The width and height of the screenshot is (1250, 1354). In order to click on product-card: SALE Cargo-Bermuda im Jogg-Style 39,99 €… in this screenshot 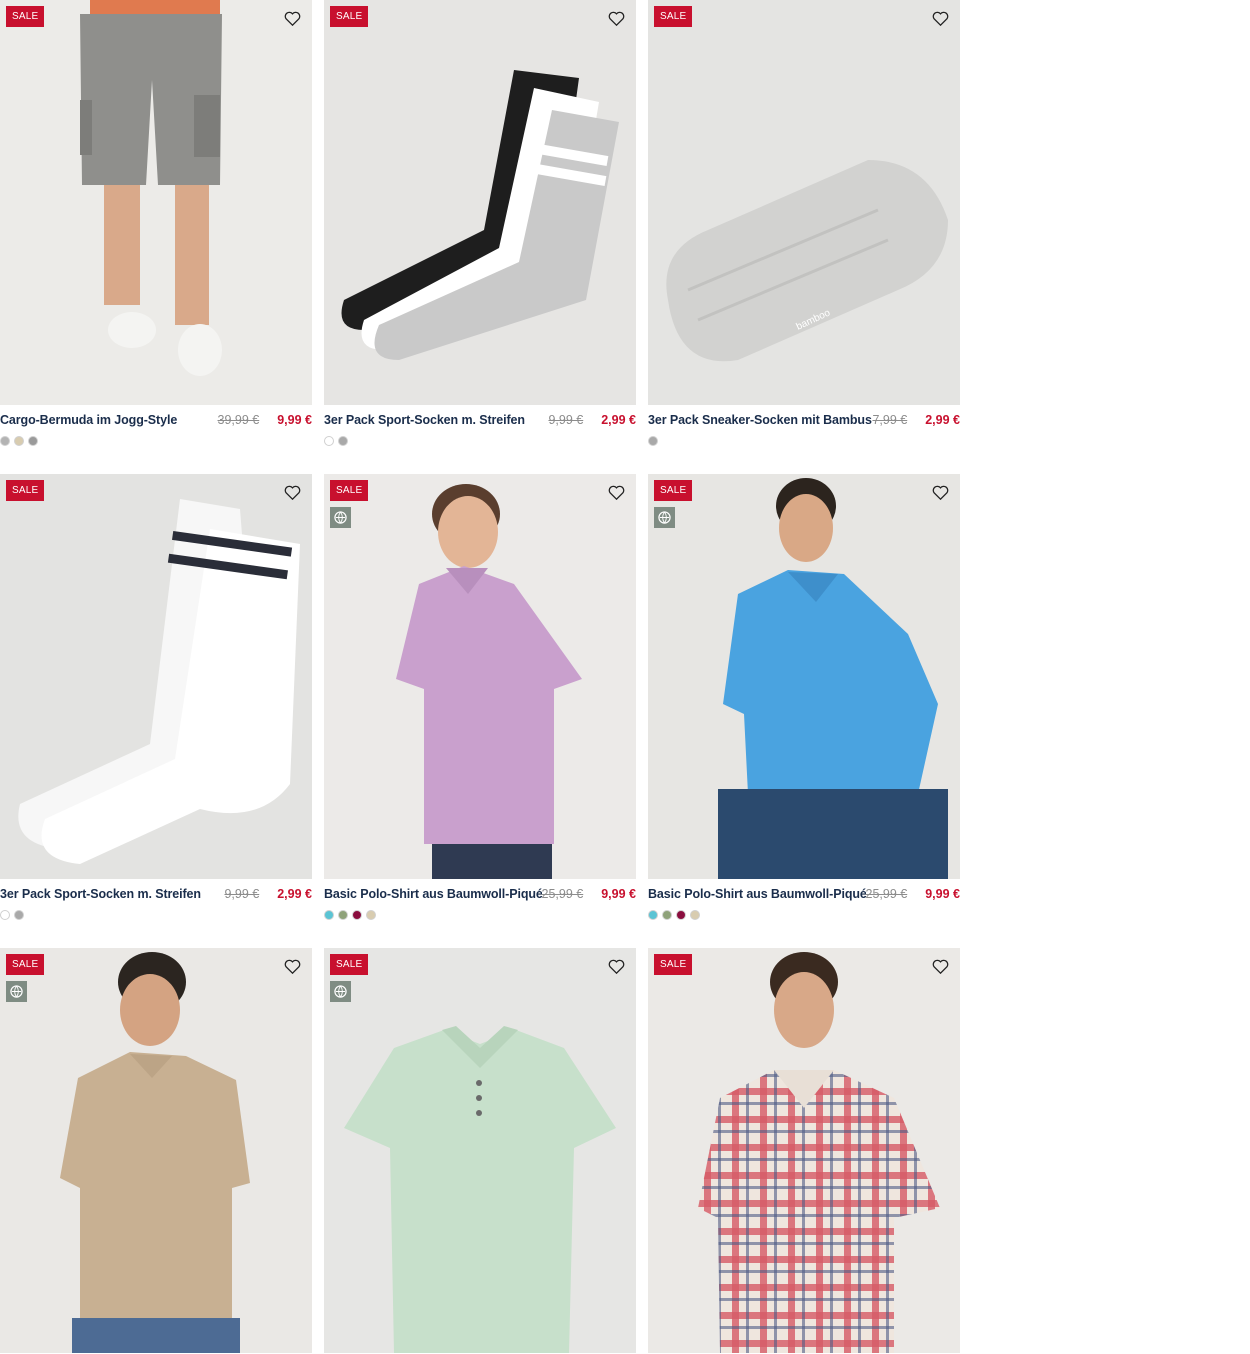, I will do `click(156, 223)`.